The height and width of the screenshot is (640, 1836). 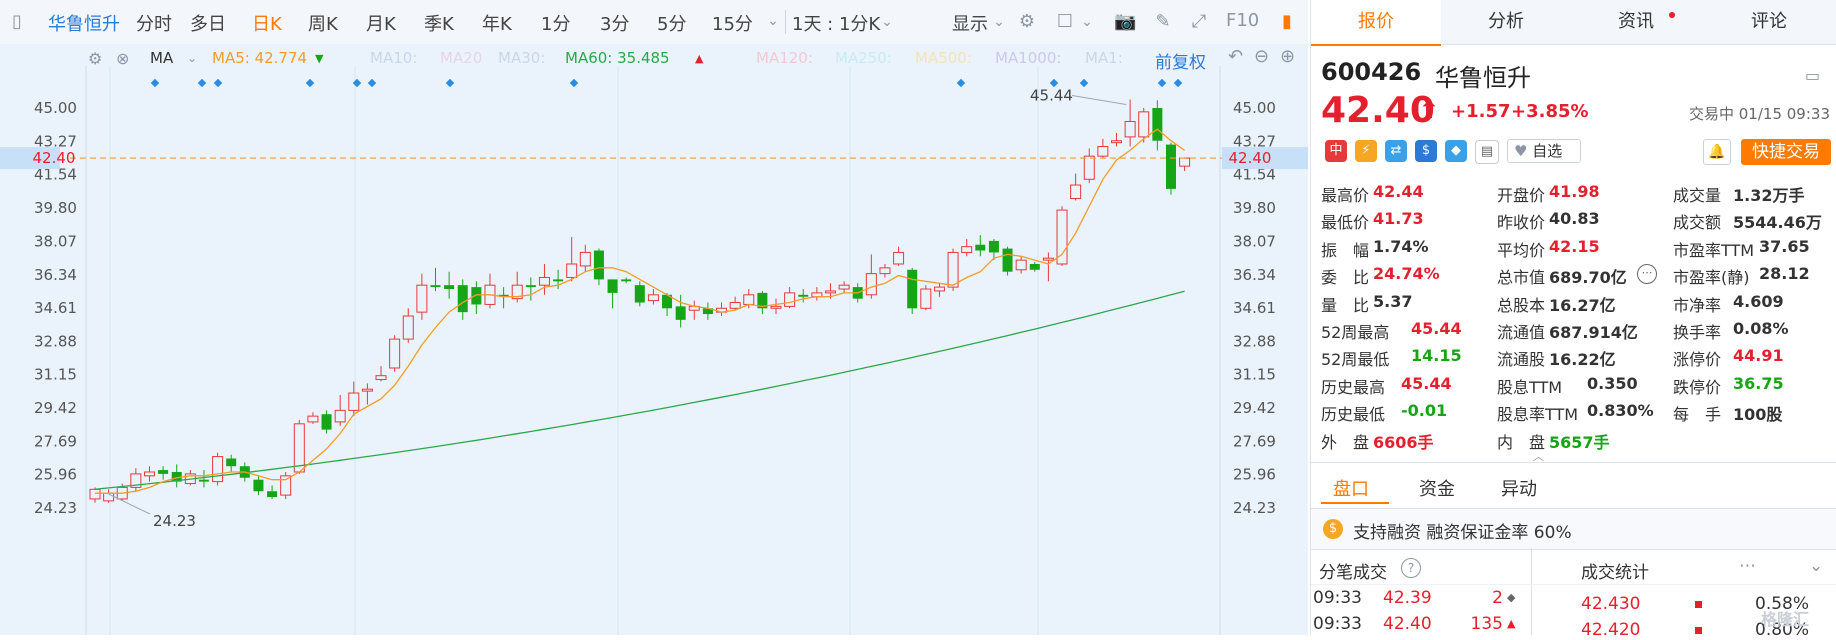 I want to click on stat-label: 量 比, so click(x=1345, y=305).